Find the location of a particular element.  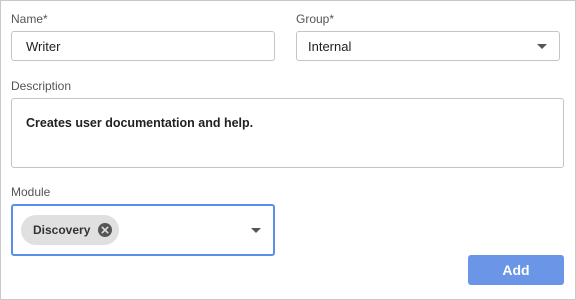

description-label: Description is located at coordinates (41, 86).